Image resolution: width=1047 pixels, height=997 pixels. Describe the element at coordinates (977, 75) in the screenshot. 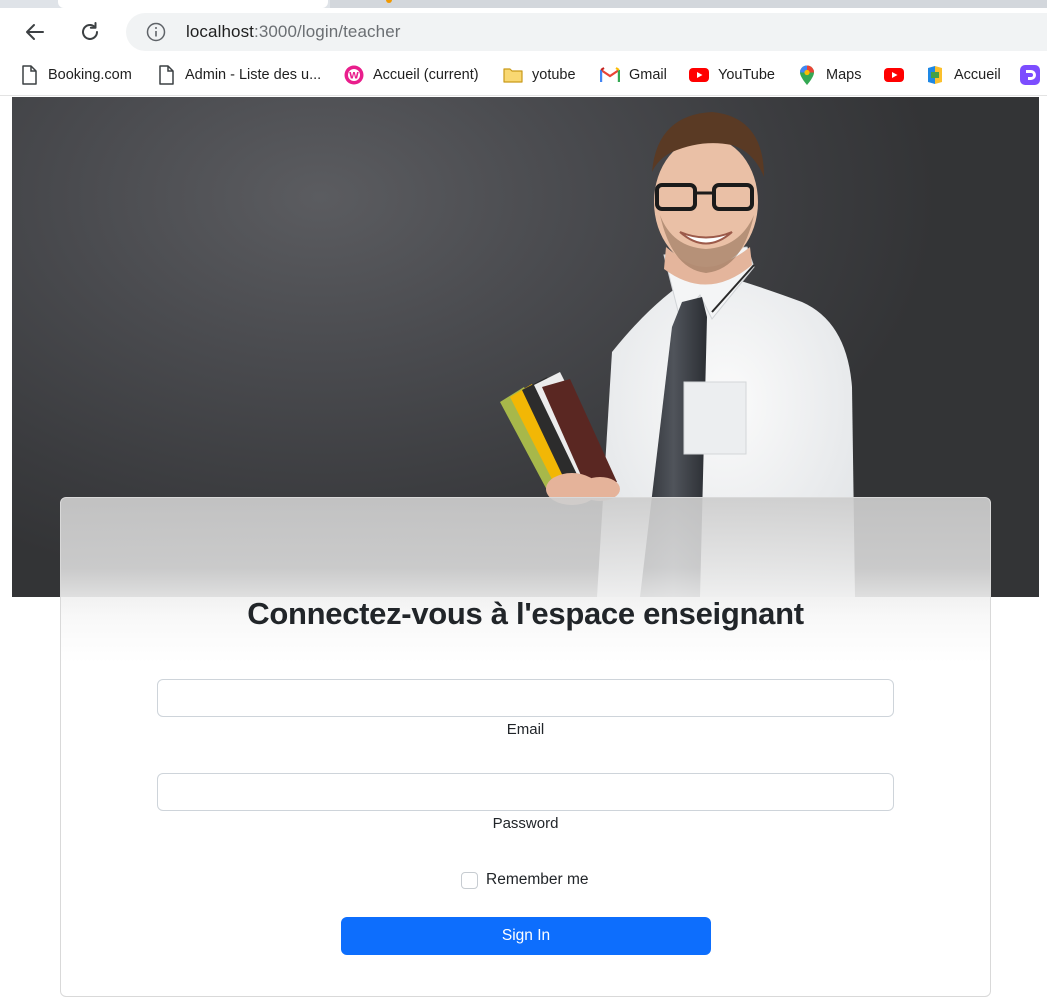

I see `bookmark-label: Accueil` at that location.